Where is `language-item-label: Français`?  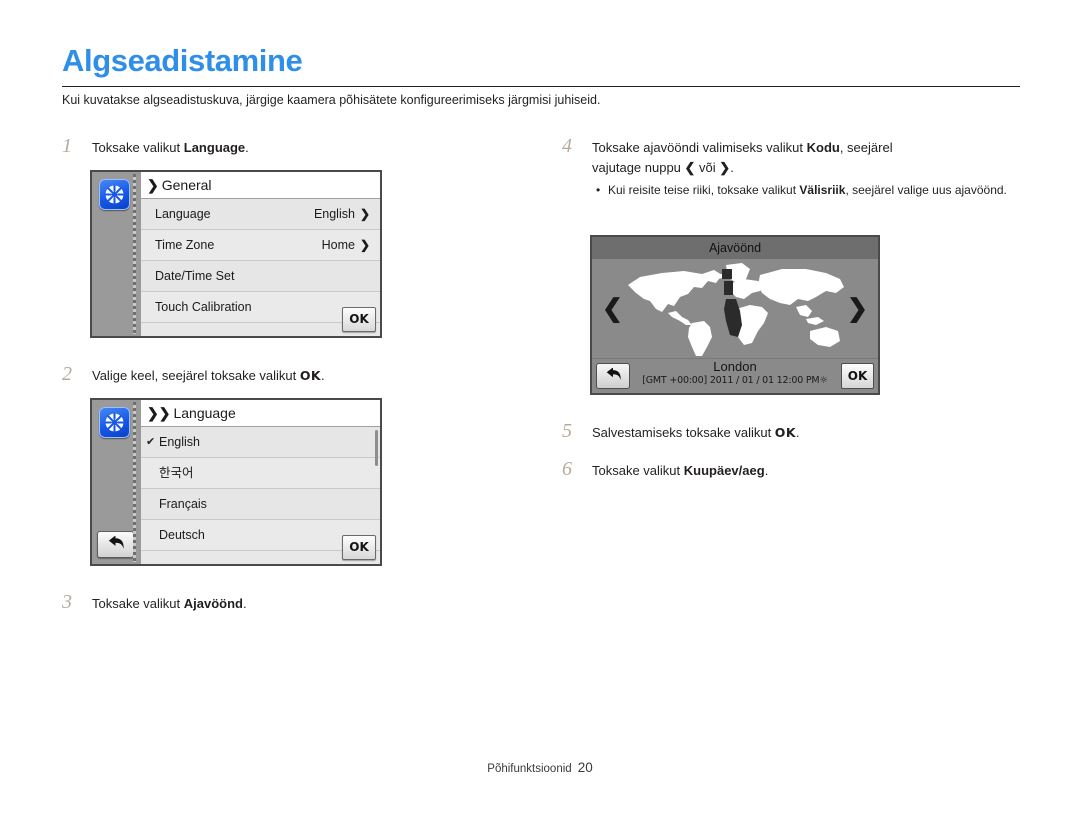 language-item-label: Français is located at coordinates (183, 504).